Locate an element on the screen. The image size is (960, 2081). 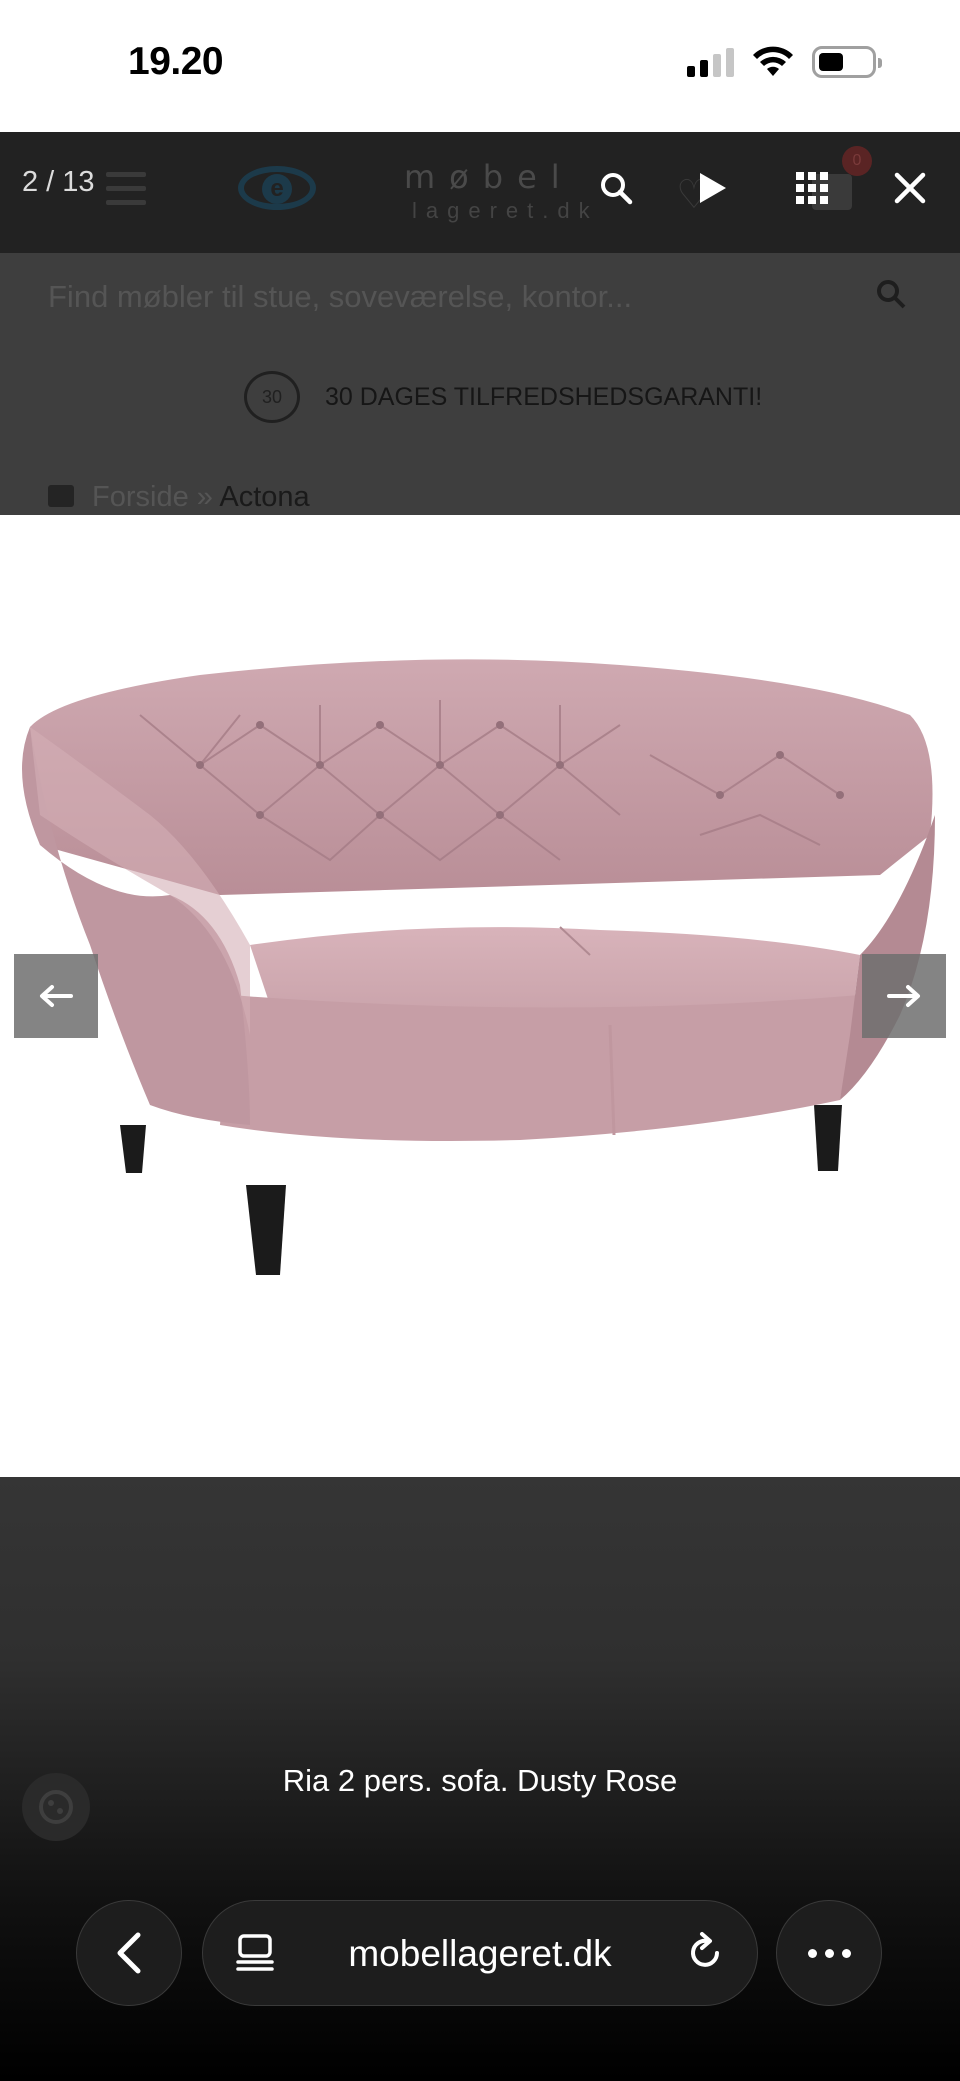
guarantee-text: 30 DAGES TILFREDSHEDSGARANTI! is located at coordinates (544, 397).